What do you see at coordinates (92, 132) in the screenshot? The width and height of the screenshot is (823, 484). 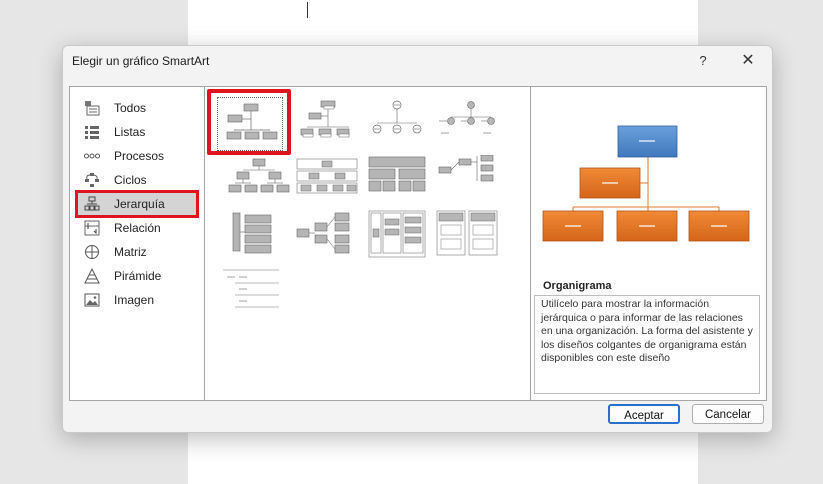 I see `list-icon` at bounding box center [92, 132].